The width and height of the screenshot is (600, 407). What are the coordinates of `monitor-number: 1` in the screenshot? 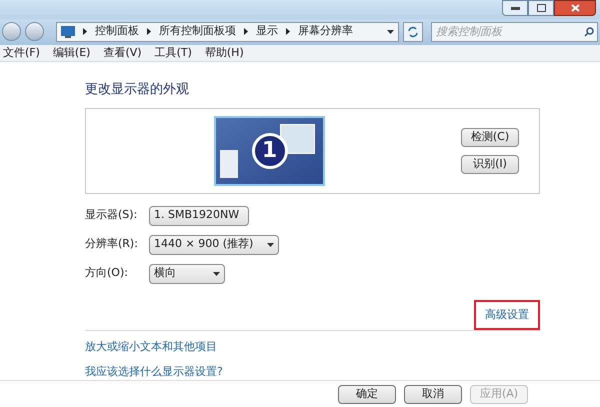 It's located at (270, 150).